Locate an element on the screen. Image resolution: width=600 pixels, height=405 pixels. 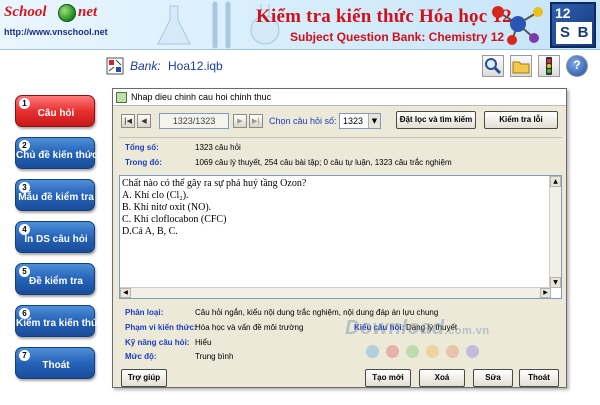
globe-icon is located at coordinates (67, 13).